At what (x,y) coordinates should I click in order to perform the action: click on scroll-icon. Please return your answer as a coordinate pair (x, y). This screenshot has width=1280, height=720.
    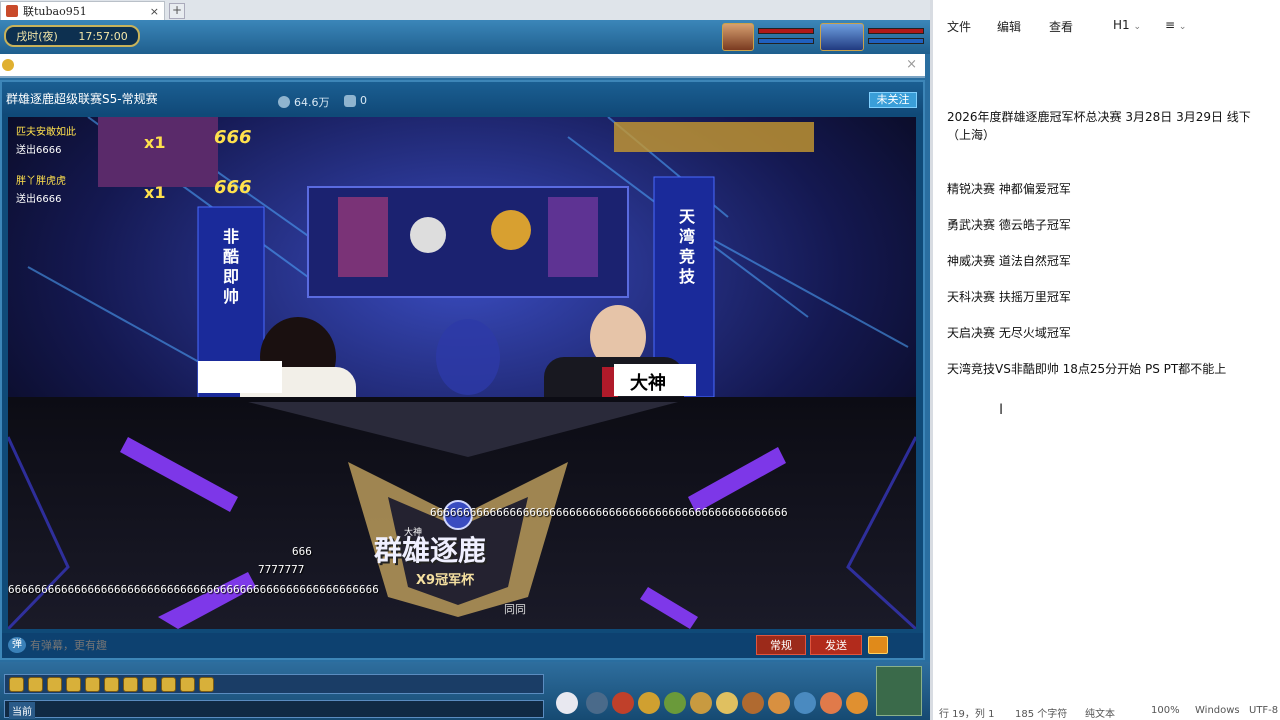
    Looking at the image, I should click on (111, 684).